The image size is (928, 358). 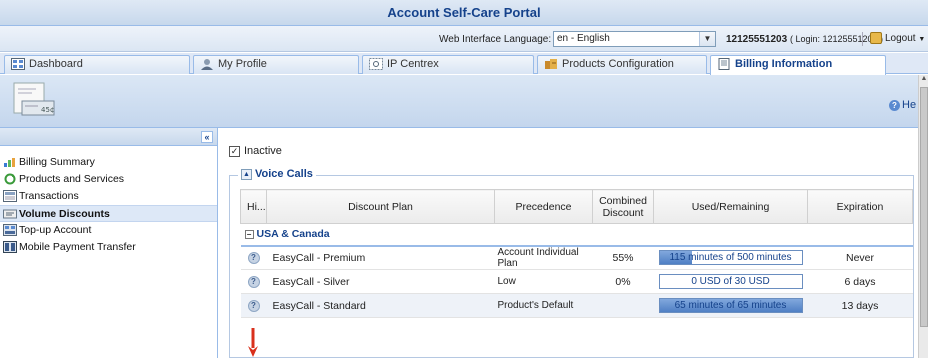 What do you see at coordinates (253, 342) in the screenshot?
I see `annotation-arrow-icon` at bounding box center [253, 342].